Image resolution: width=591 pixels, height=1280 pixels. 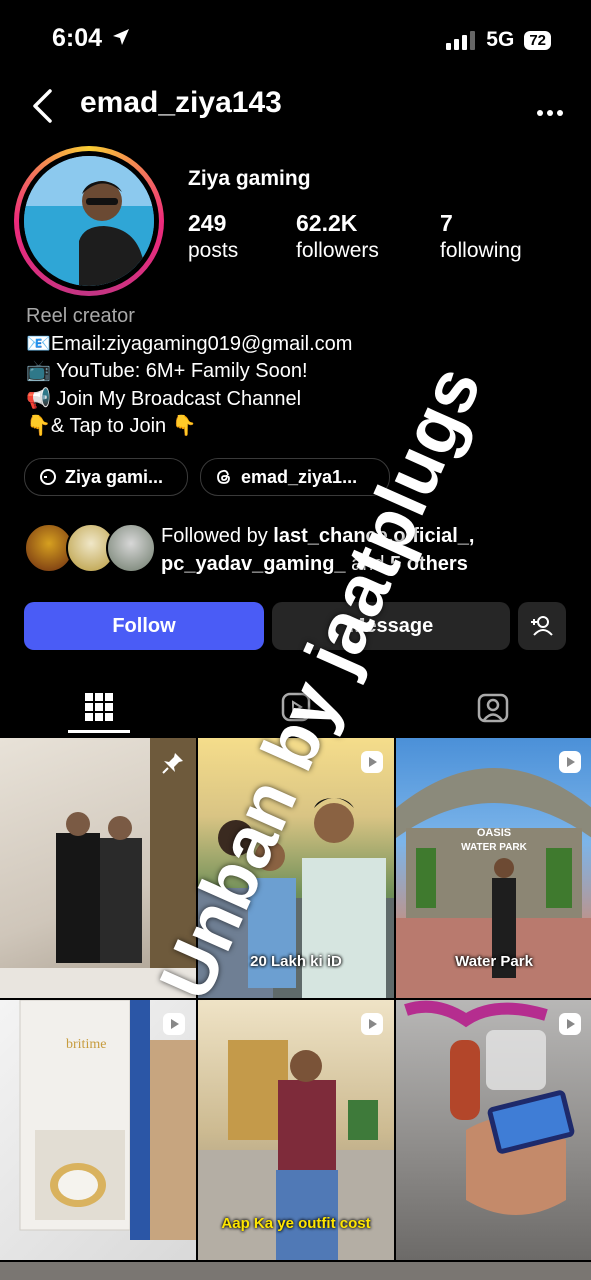 I want to click on active-tab-indicator, so click(x=99, y=731).